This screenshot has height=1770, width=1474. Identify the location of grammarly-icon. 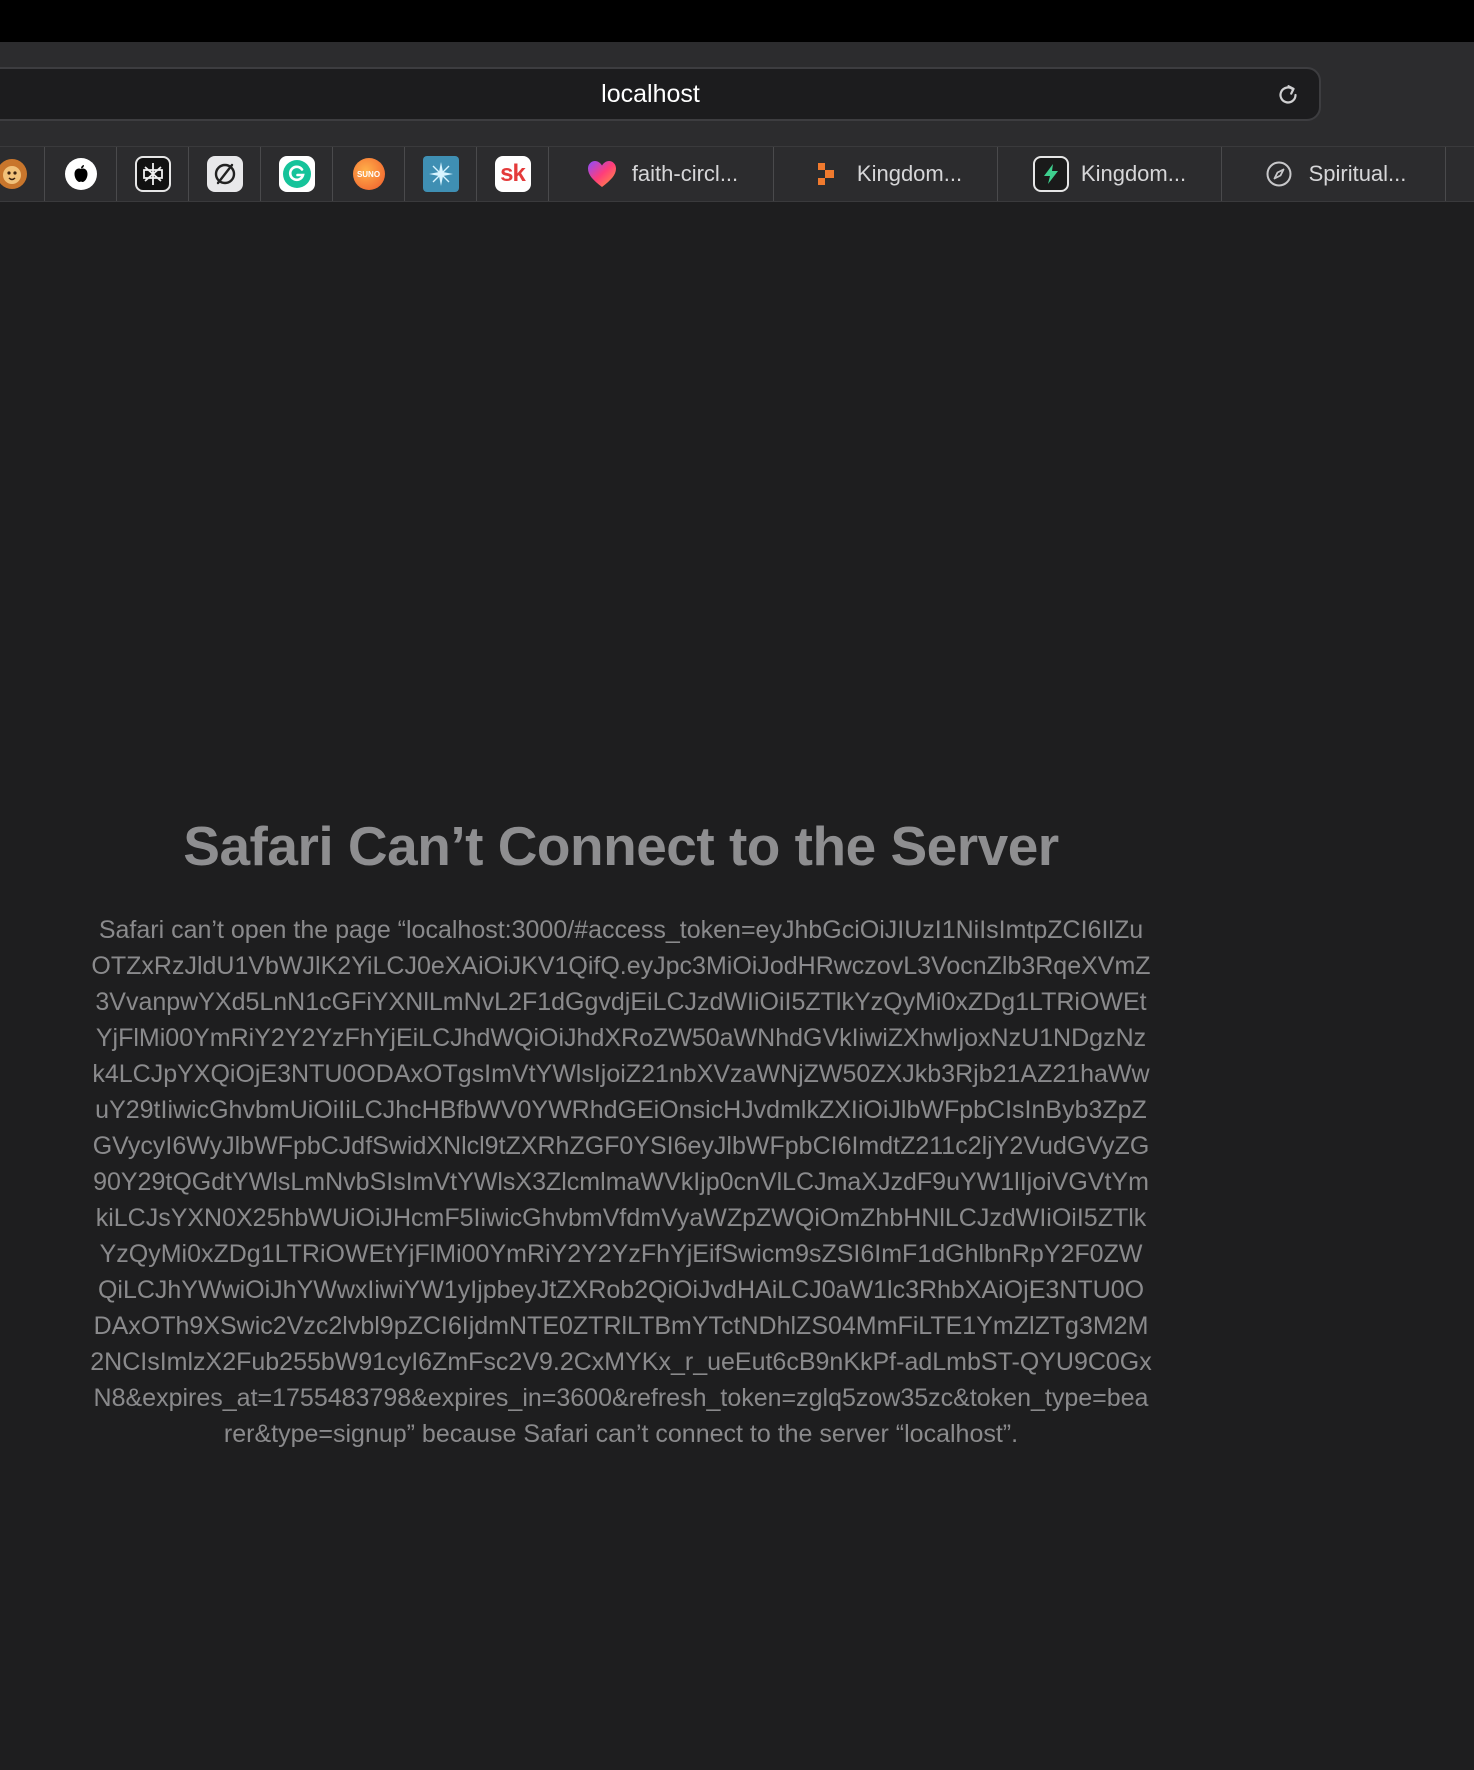
(296, 174).